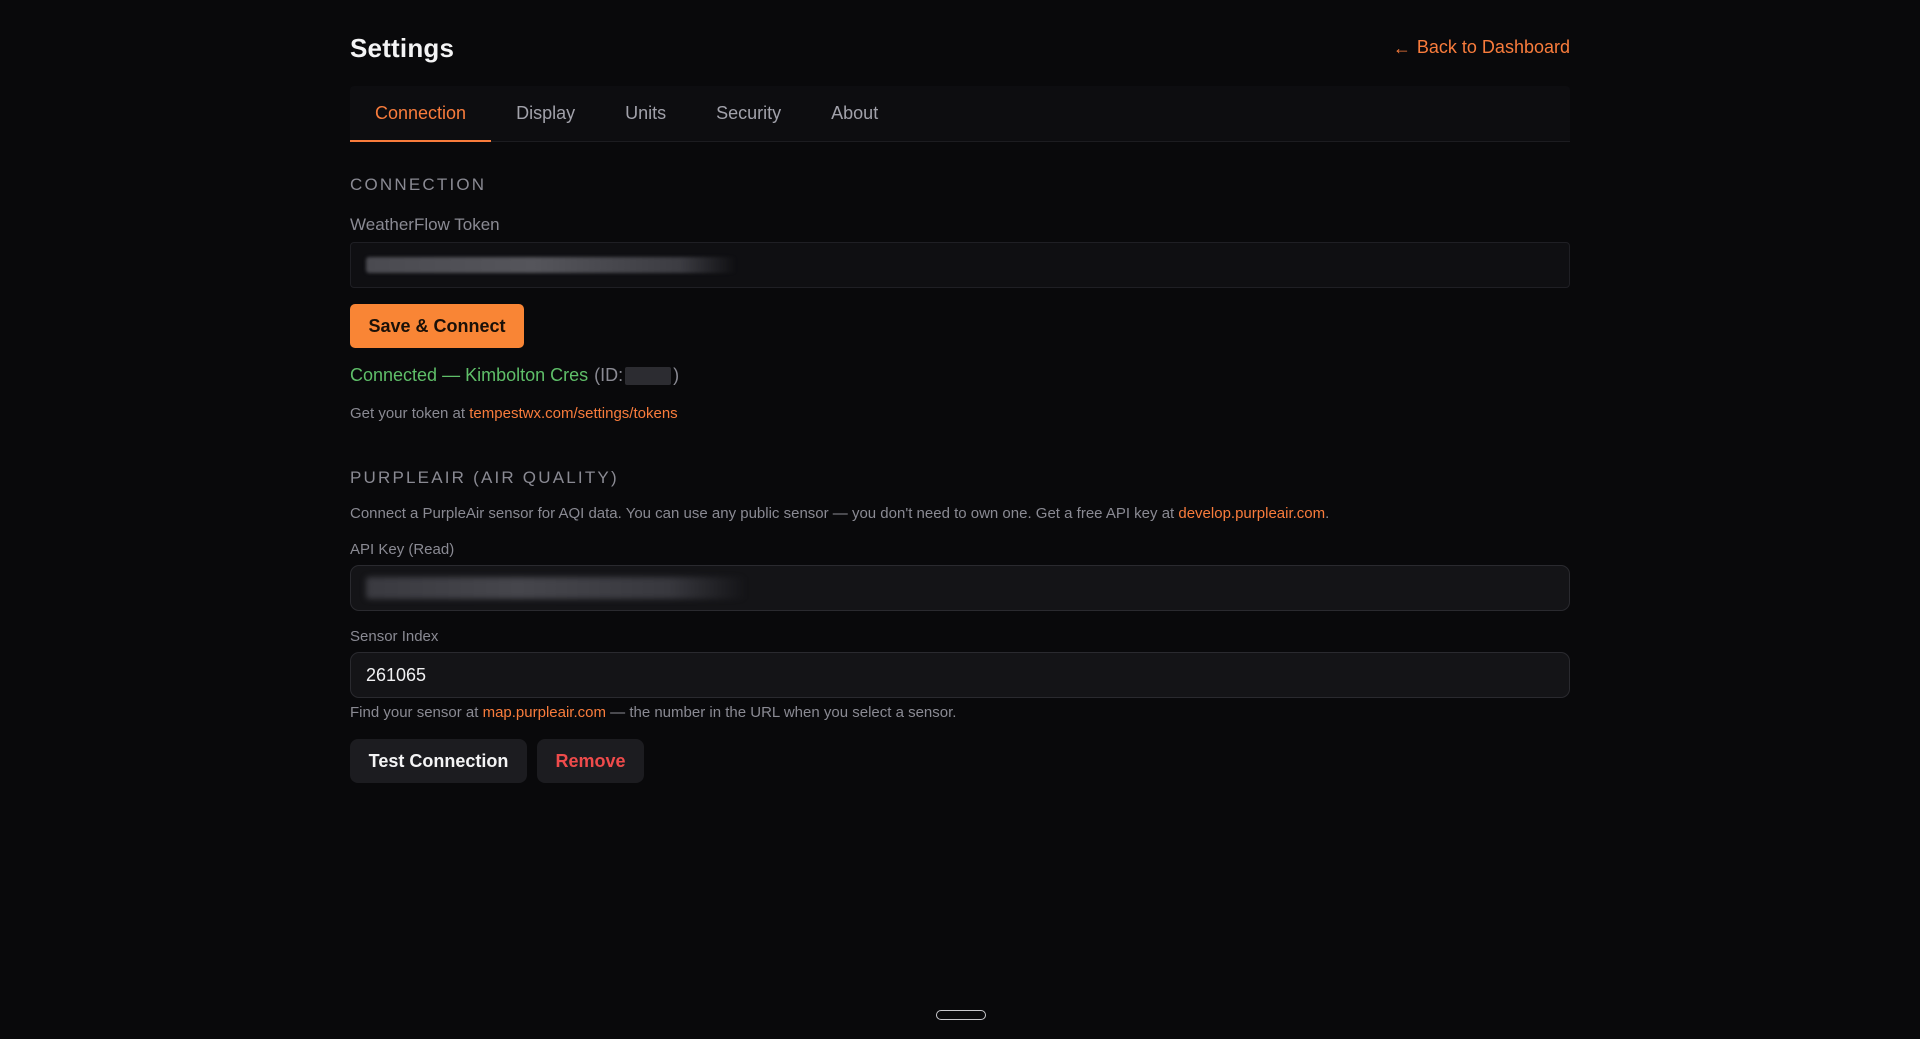  I want to click on weatherflow-token-label: WeatherFlow Token, so click(425, 224).